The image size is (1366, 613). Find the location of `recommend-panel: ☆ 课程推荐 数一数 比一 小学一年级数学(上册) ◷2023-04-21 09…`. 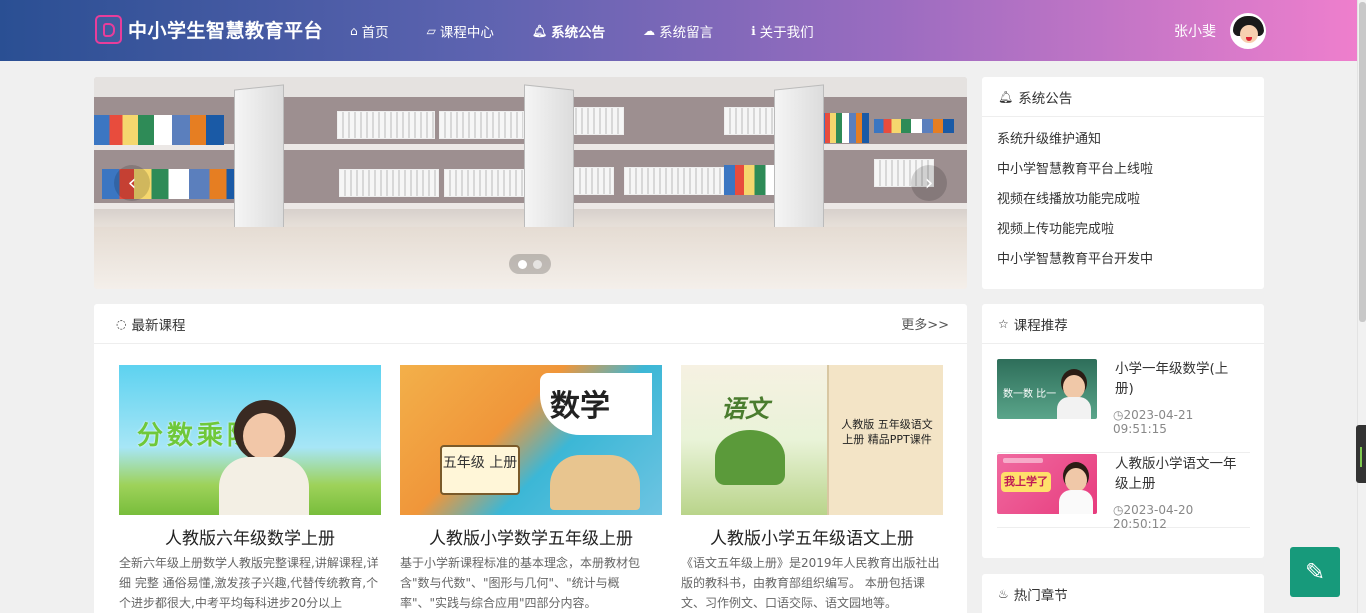

recommend-panel: ☆ 课程推荐 数一数 比一 小学一年级数学(上册) ◷2023-04-21 09… is located at coordinates (1123, 431).